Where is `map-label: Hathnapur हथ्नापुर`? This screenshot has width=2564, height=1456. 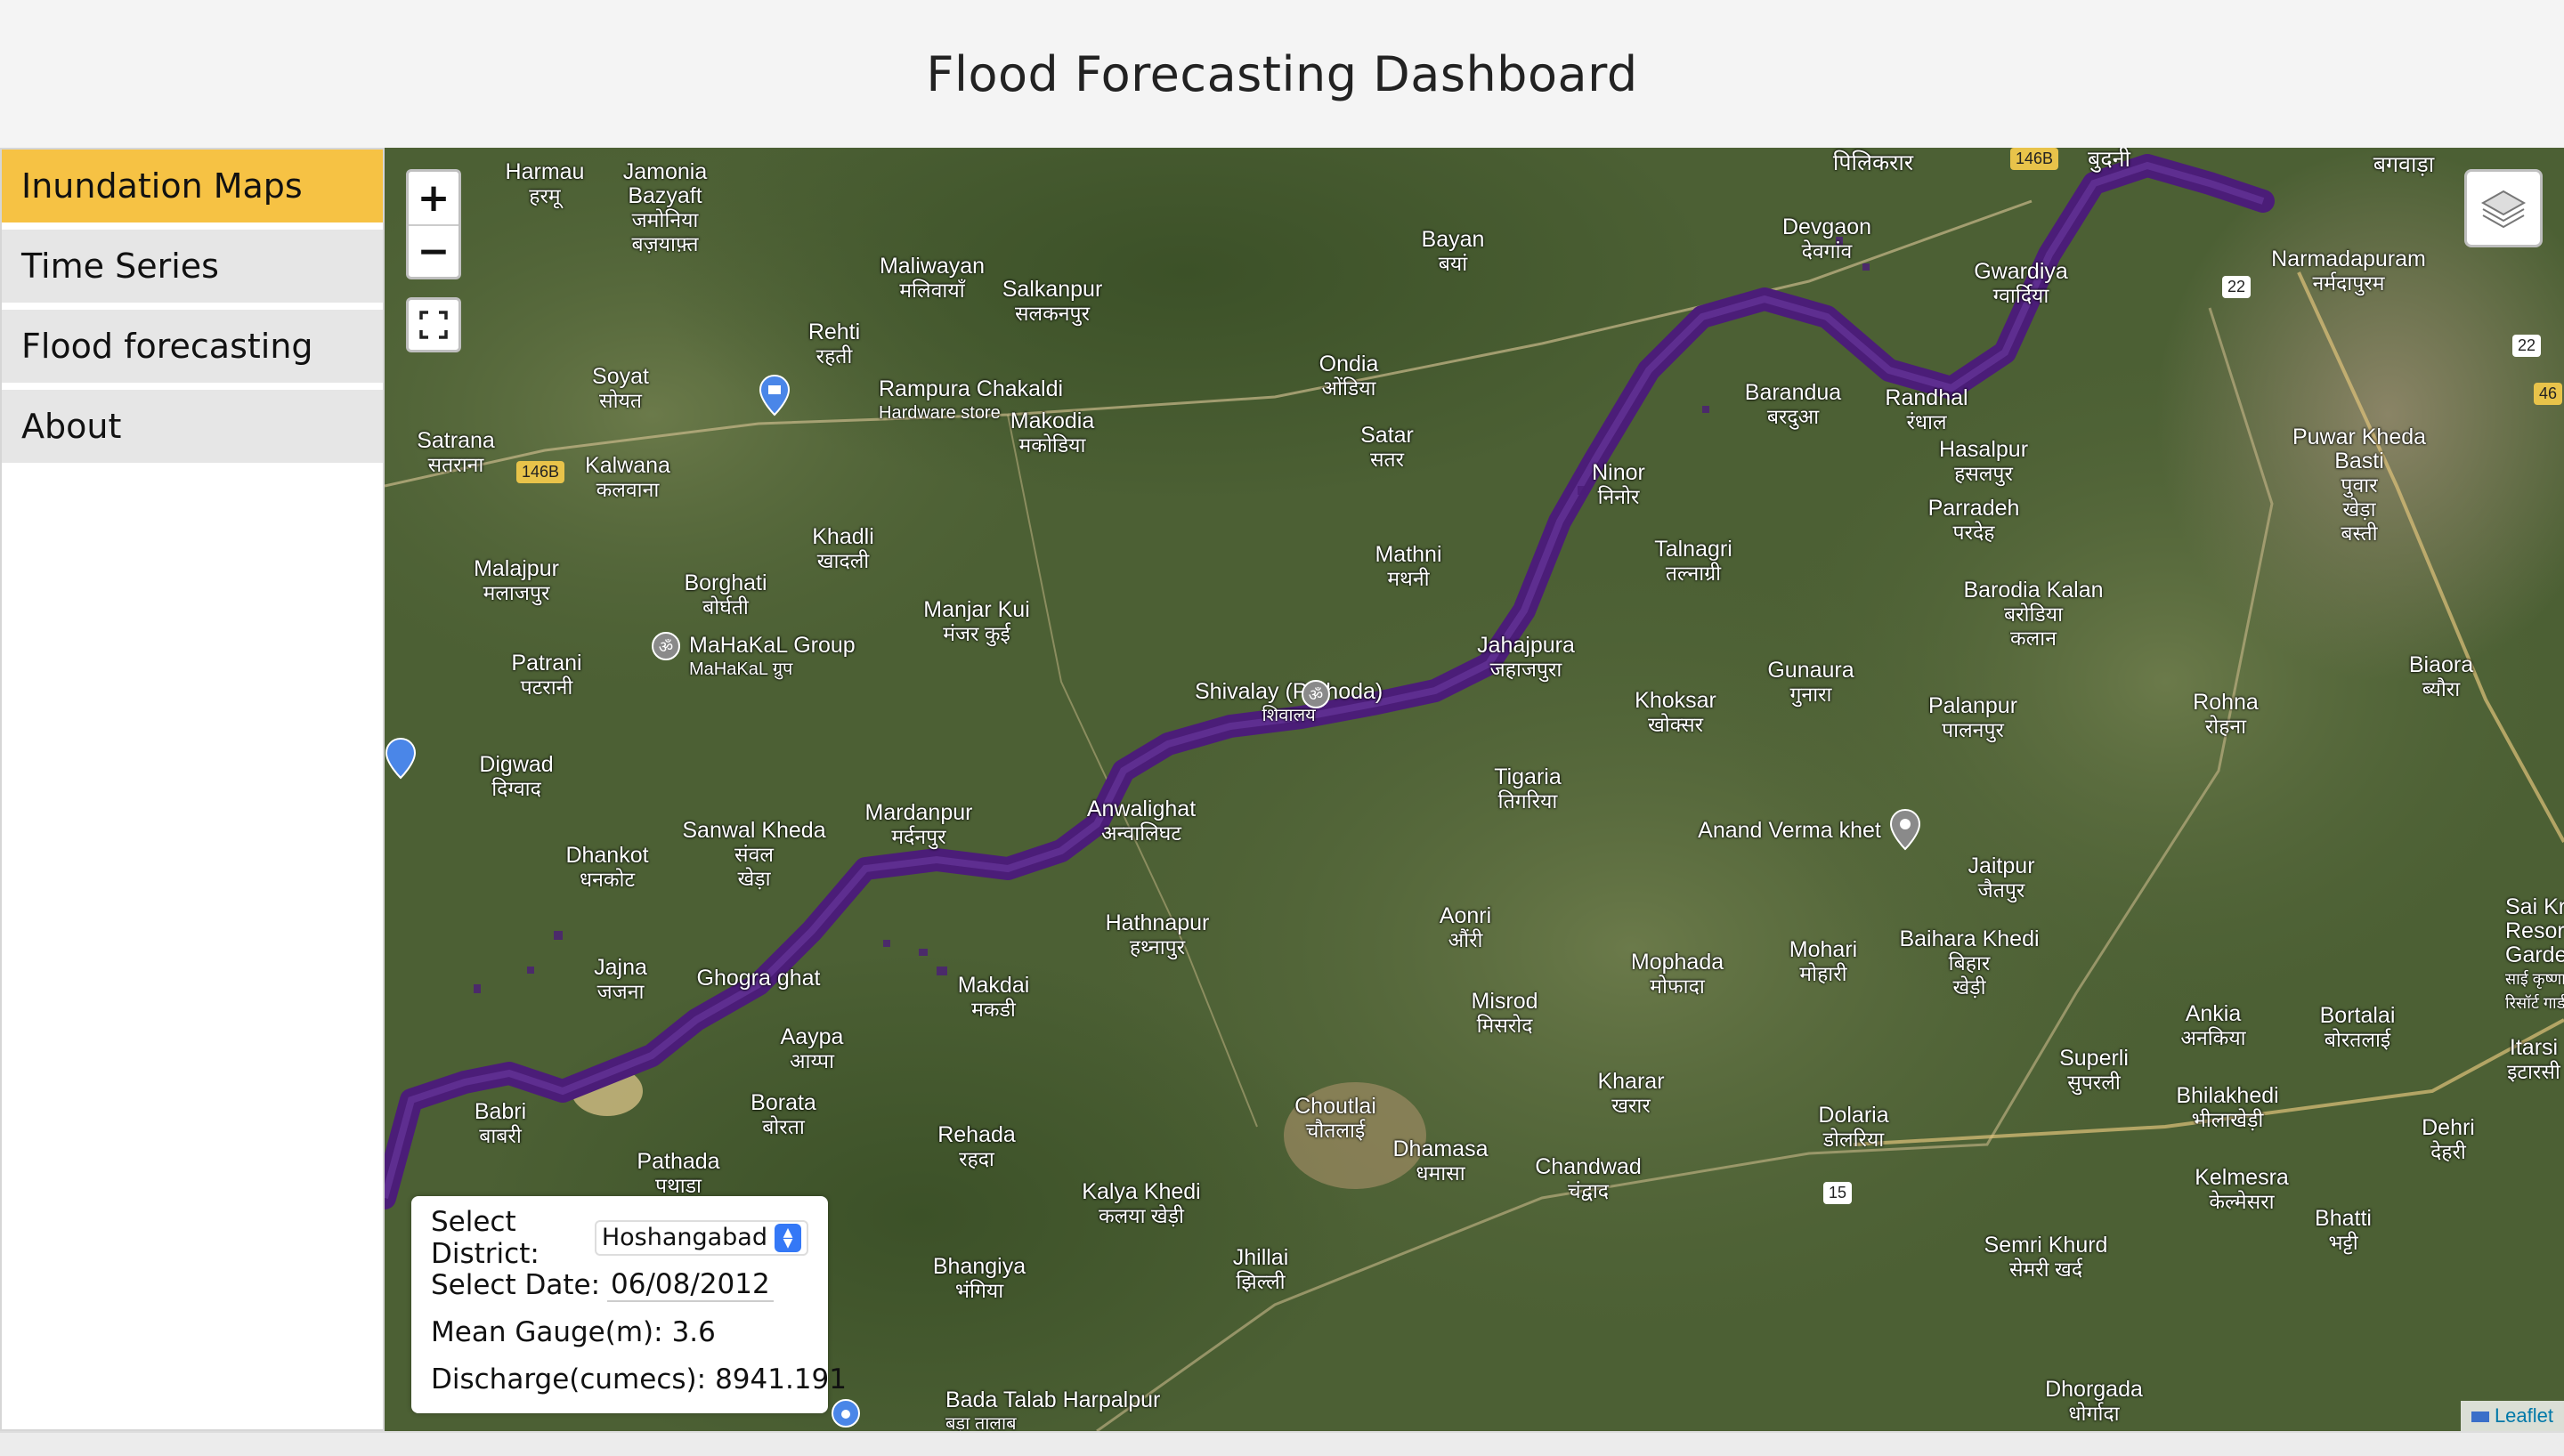 map-label: Hathnapur हथ्नापुर is located at coordinates (1157, 934).